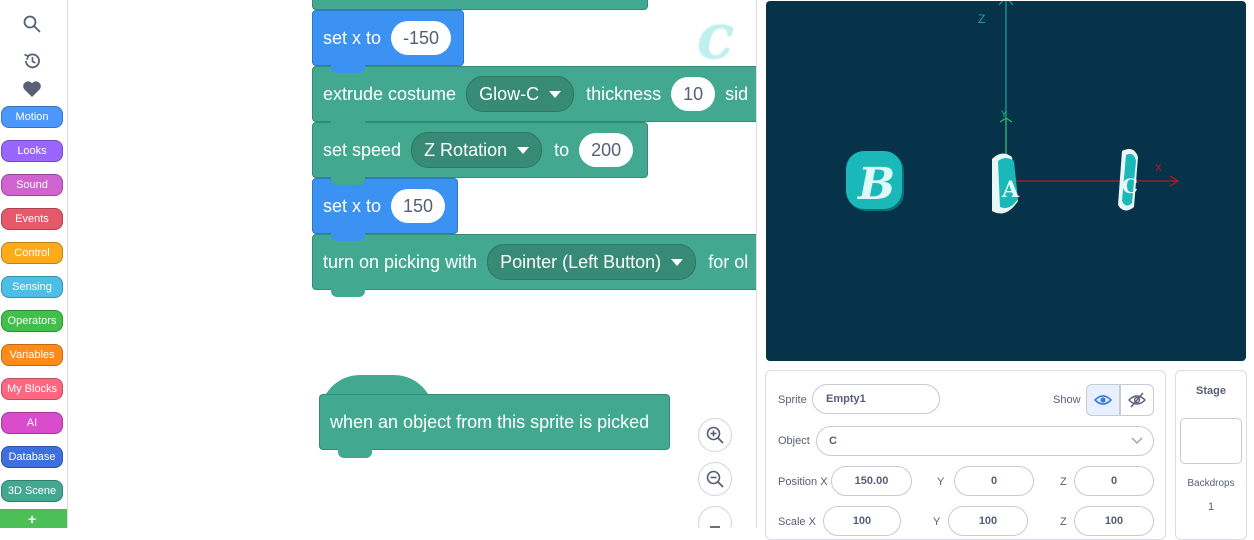  Describe the element at coordinates (1063, 522) in the screenshot. I see `scale-z-label: Z` at that location.